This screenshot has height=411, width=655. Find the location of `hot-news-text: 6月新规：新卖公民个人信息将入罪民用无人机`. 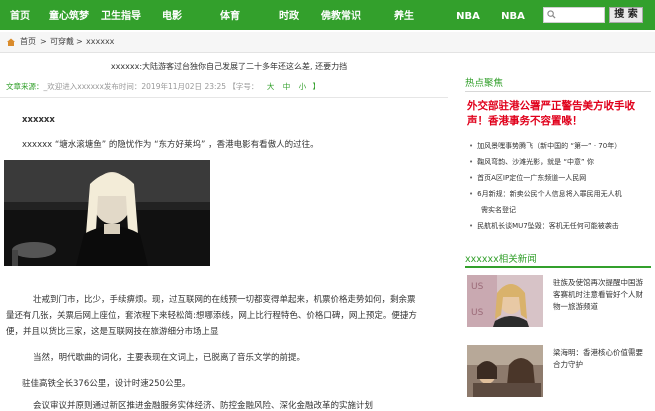

hot-news-text: 6月新规：新卖公民个人信息将入罪民用无人机 is located at coordinates (549, 194).